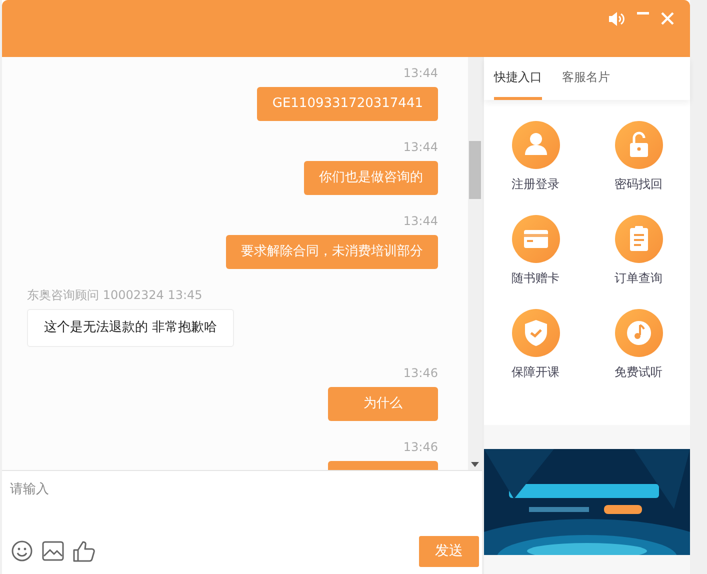 Image resolution: width=707 pixels, height=574 pixels. I want to click on scrollbar, so click(475, 263).